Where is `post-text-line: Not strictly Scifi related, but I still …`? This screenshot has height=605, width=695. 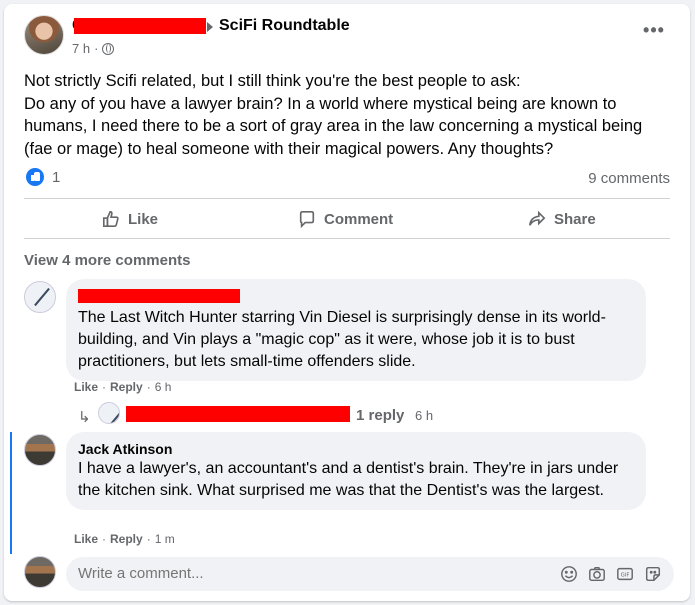 post-text-line: Not strictly Scifi related, but I still … is located at coordinates (272, 81).